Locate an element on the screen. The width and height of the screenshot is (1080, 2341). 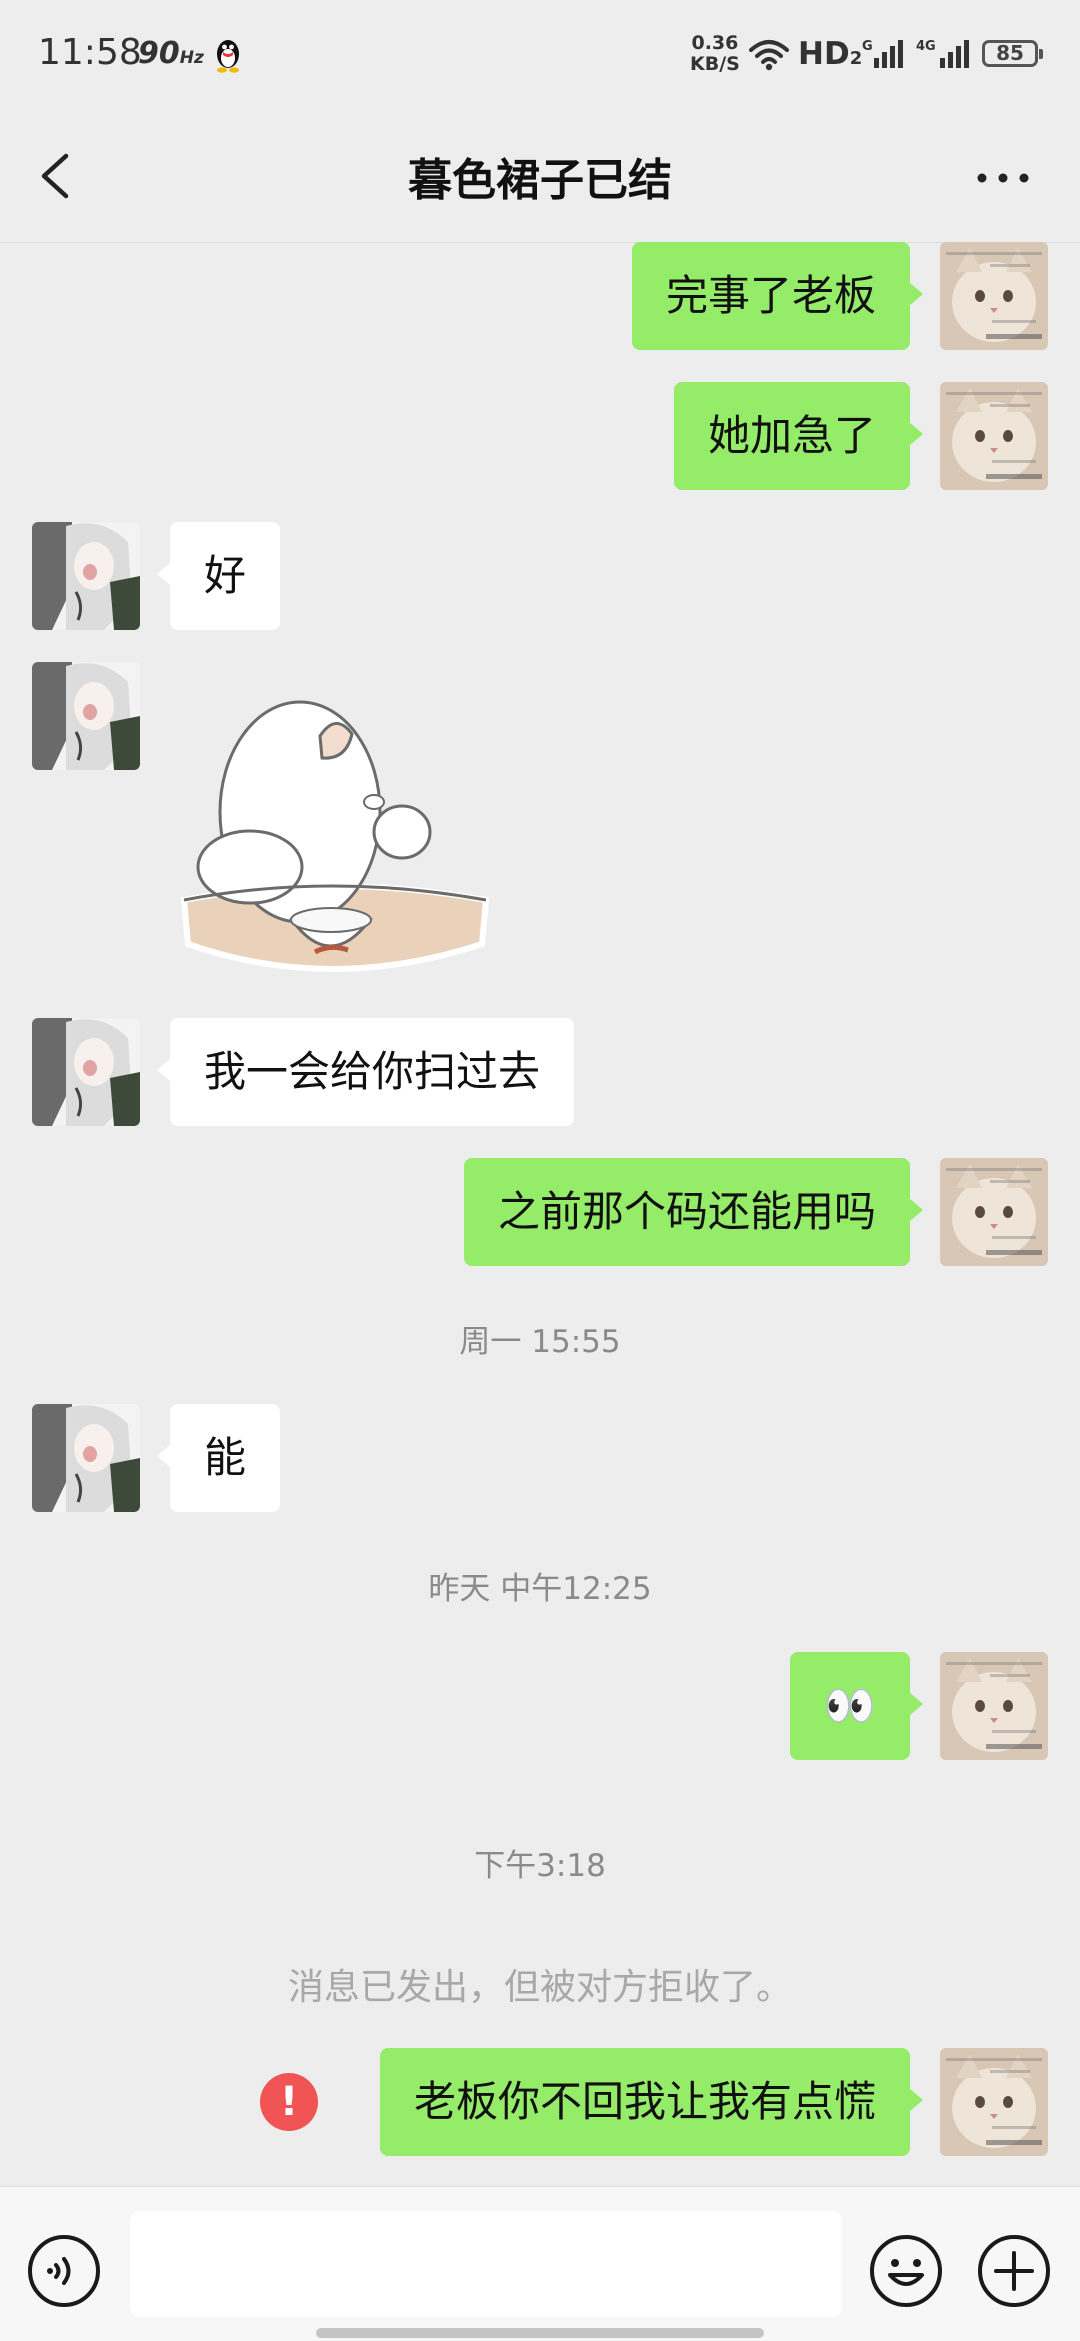
hd-voice-indicator: HD2 is located at coordinates (830, 54).